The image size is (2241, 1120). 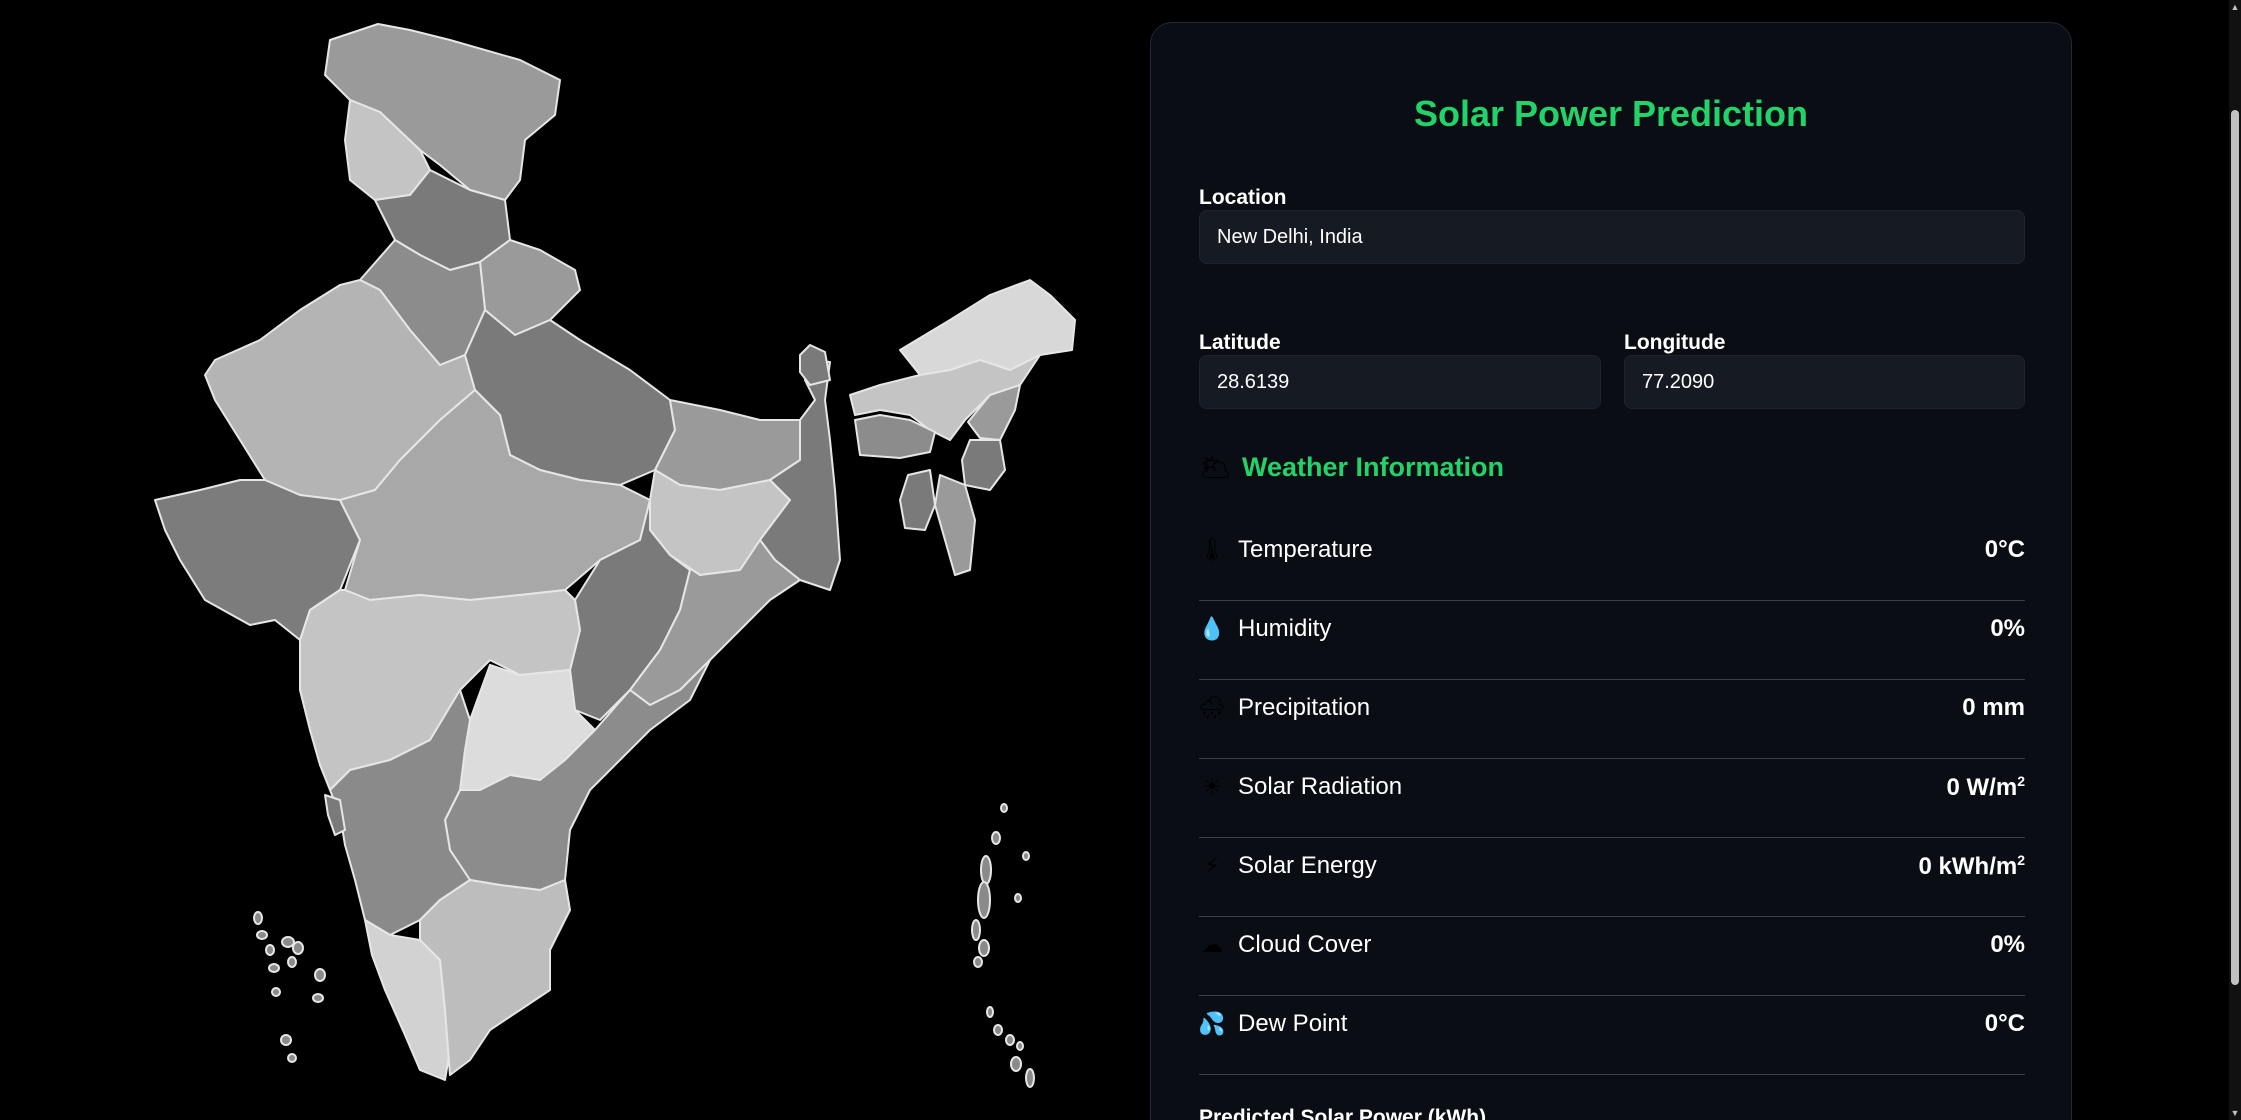 What do you see at coordinates (1212, 1023) in the screenshot?
I see `sweat-droplets-icon: 💦` at bounding box center [1212, 1023].